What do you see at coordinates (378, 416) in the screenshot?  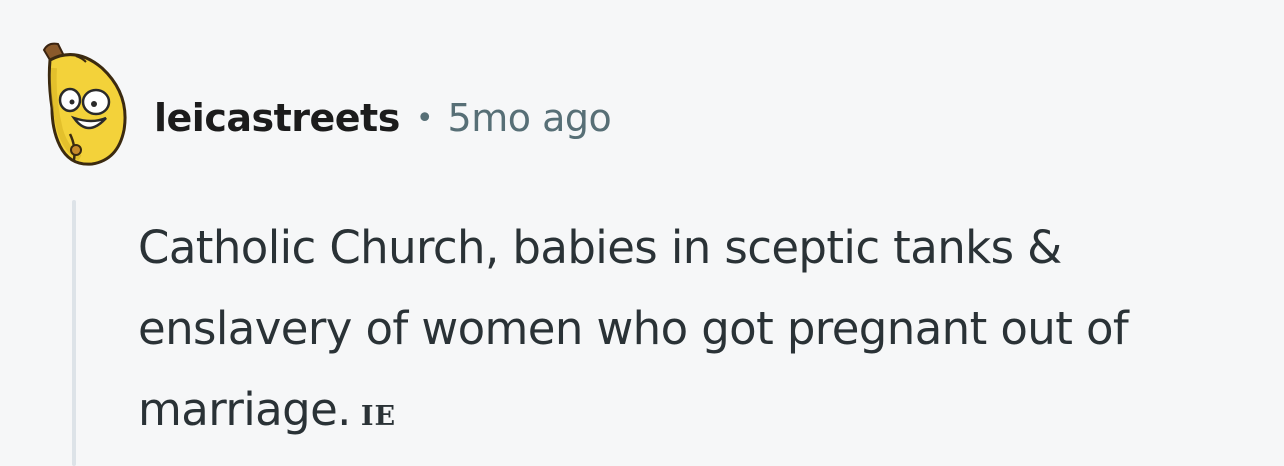 I see `user-flair: IE` at bounding box center [378, 416].